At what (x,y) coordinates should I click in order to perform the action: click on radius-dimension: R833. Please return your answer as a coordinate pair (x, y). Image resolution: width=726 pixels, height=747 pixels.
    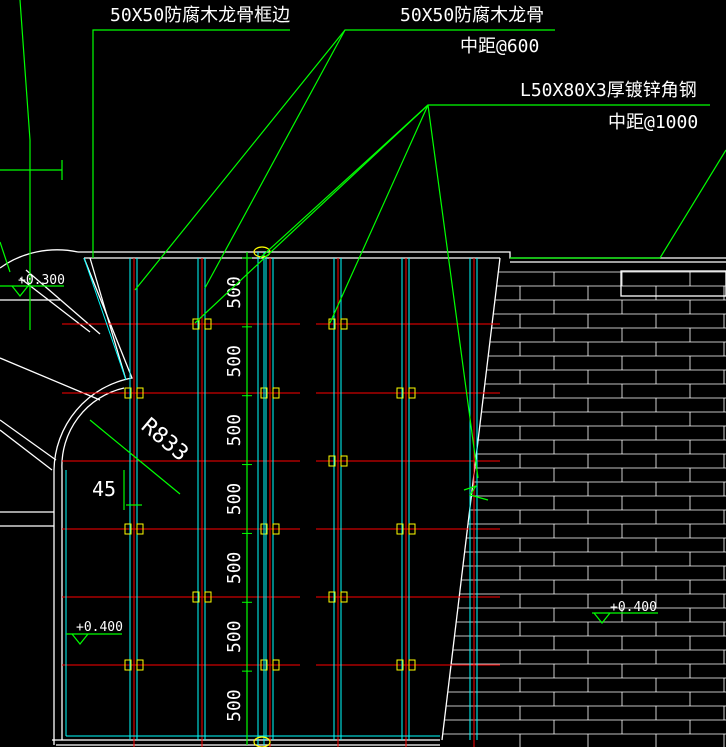
    Looking at the image, I should click on (164, 439).